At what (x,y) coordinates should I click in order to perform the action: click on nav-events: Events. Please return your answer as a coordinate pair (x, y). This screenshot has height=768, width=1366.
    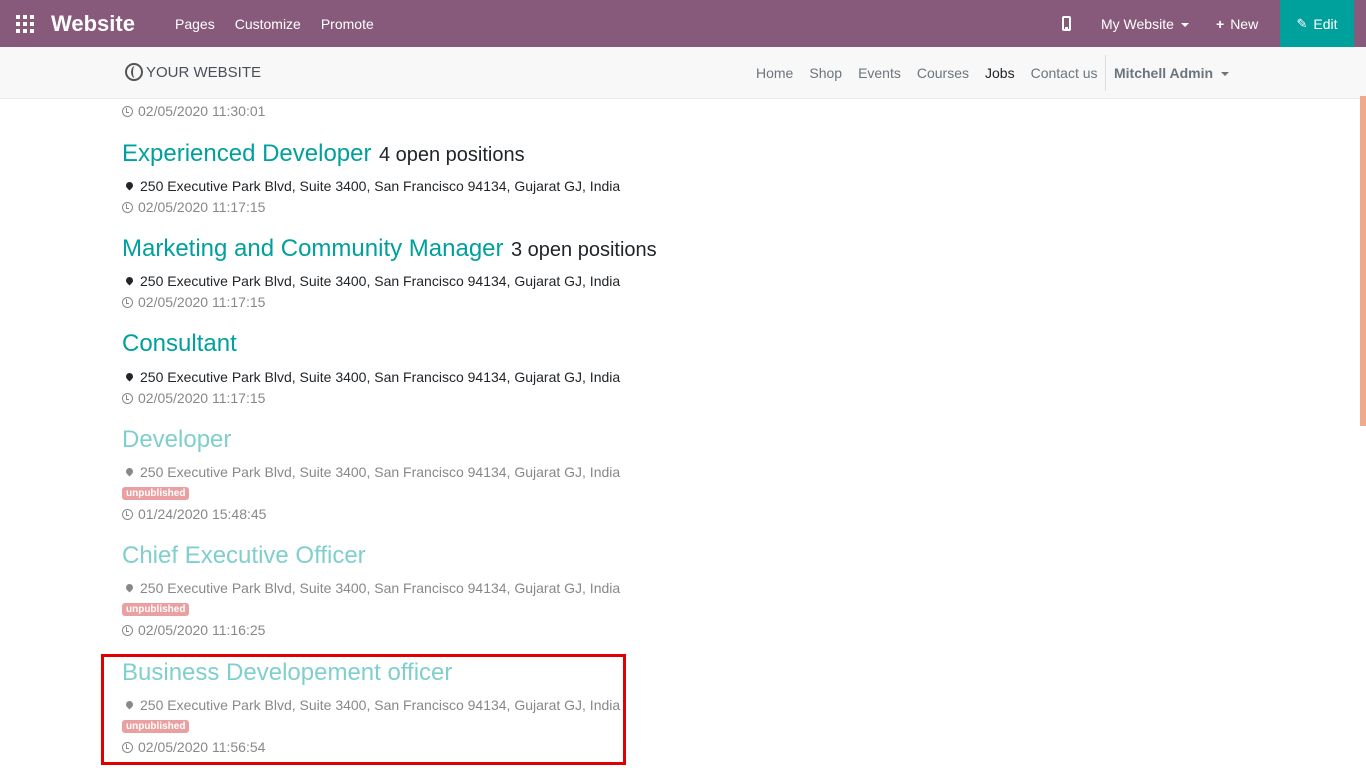
    Looking at the image, I should click on (879, 73).